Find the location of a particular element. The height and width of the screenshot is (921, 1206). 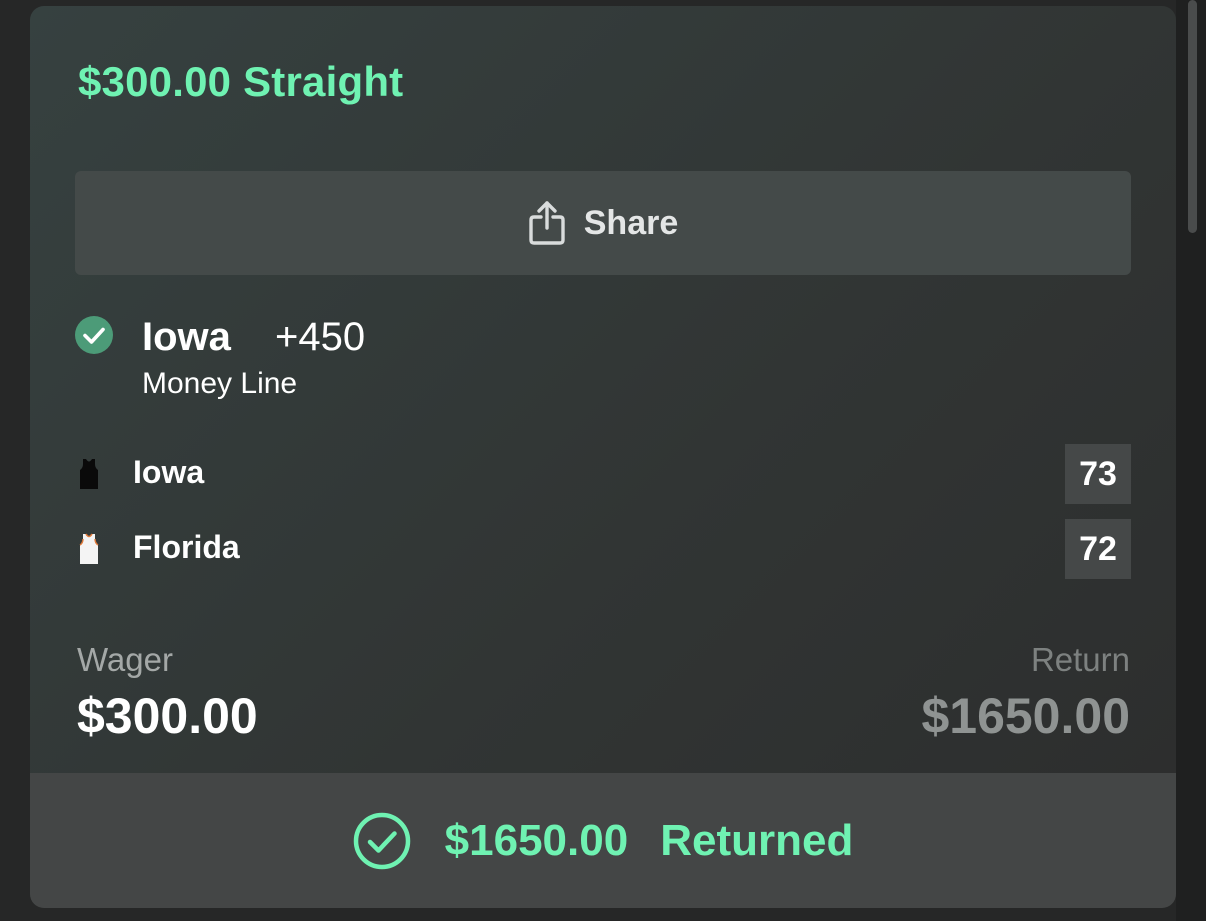

result-amount: $1650.00 is located at coordinates (536, 840).